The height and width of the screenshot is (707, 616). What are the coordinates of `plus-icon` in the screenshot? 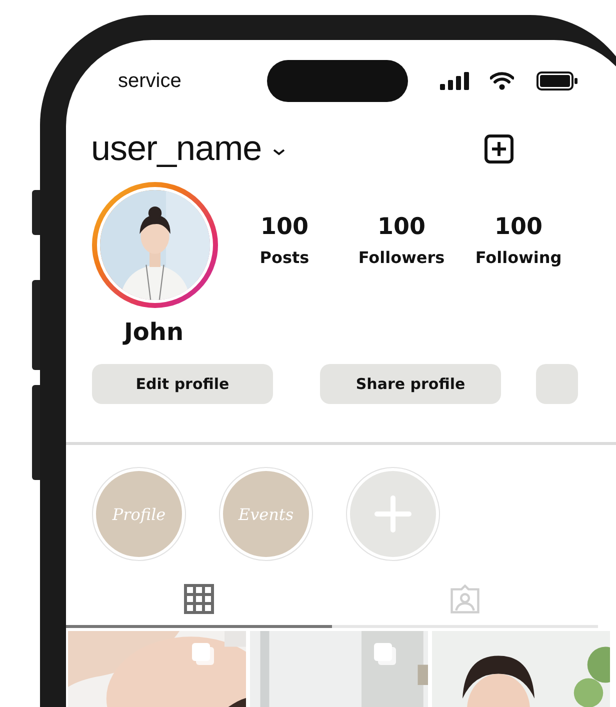 It's located at (393, 514).